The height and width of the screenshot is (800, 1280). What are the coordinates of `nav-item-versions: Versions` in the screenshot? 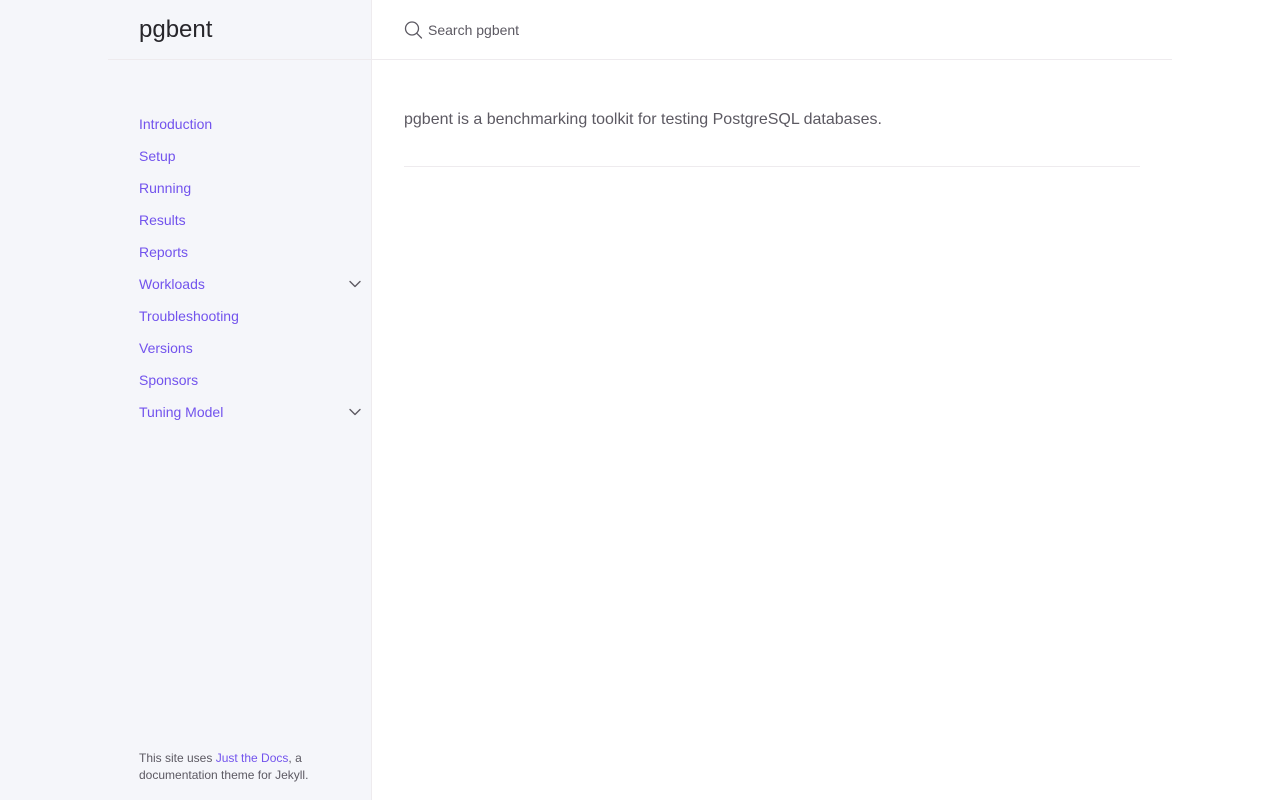 It's located at (255, 348).